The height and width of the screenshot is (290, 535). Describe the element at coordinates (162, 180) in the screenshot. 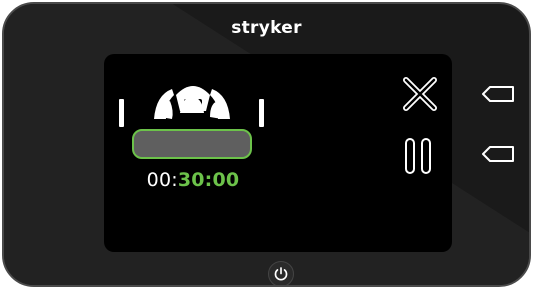

I see `timer-hours: 00:` at that location.